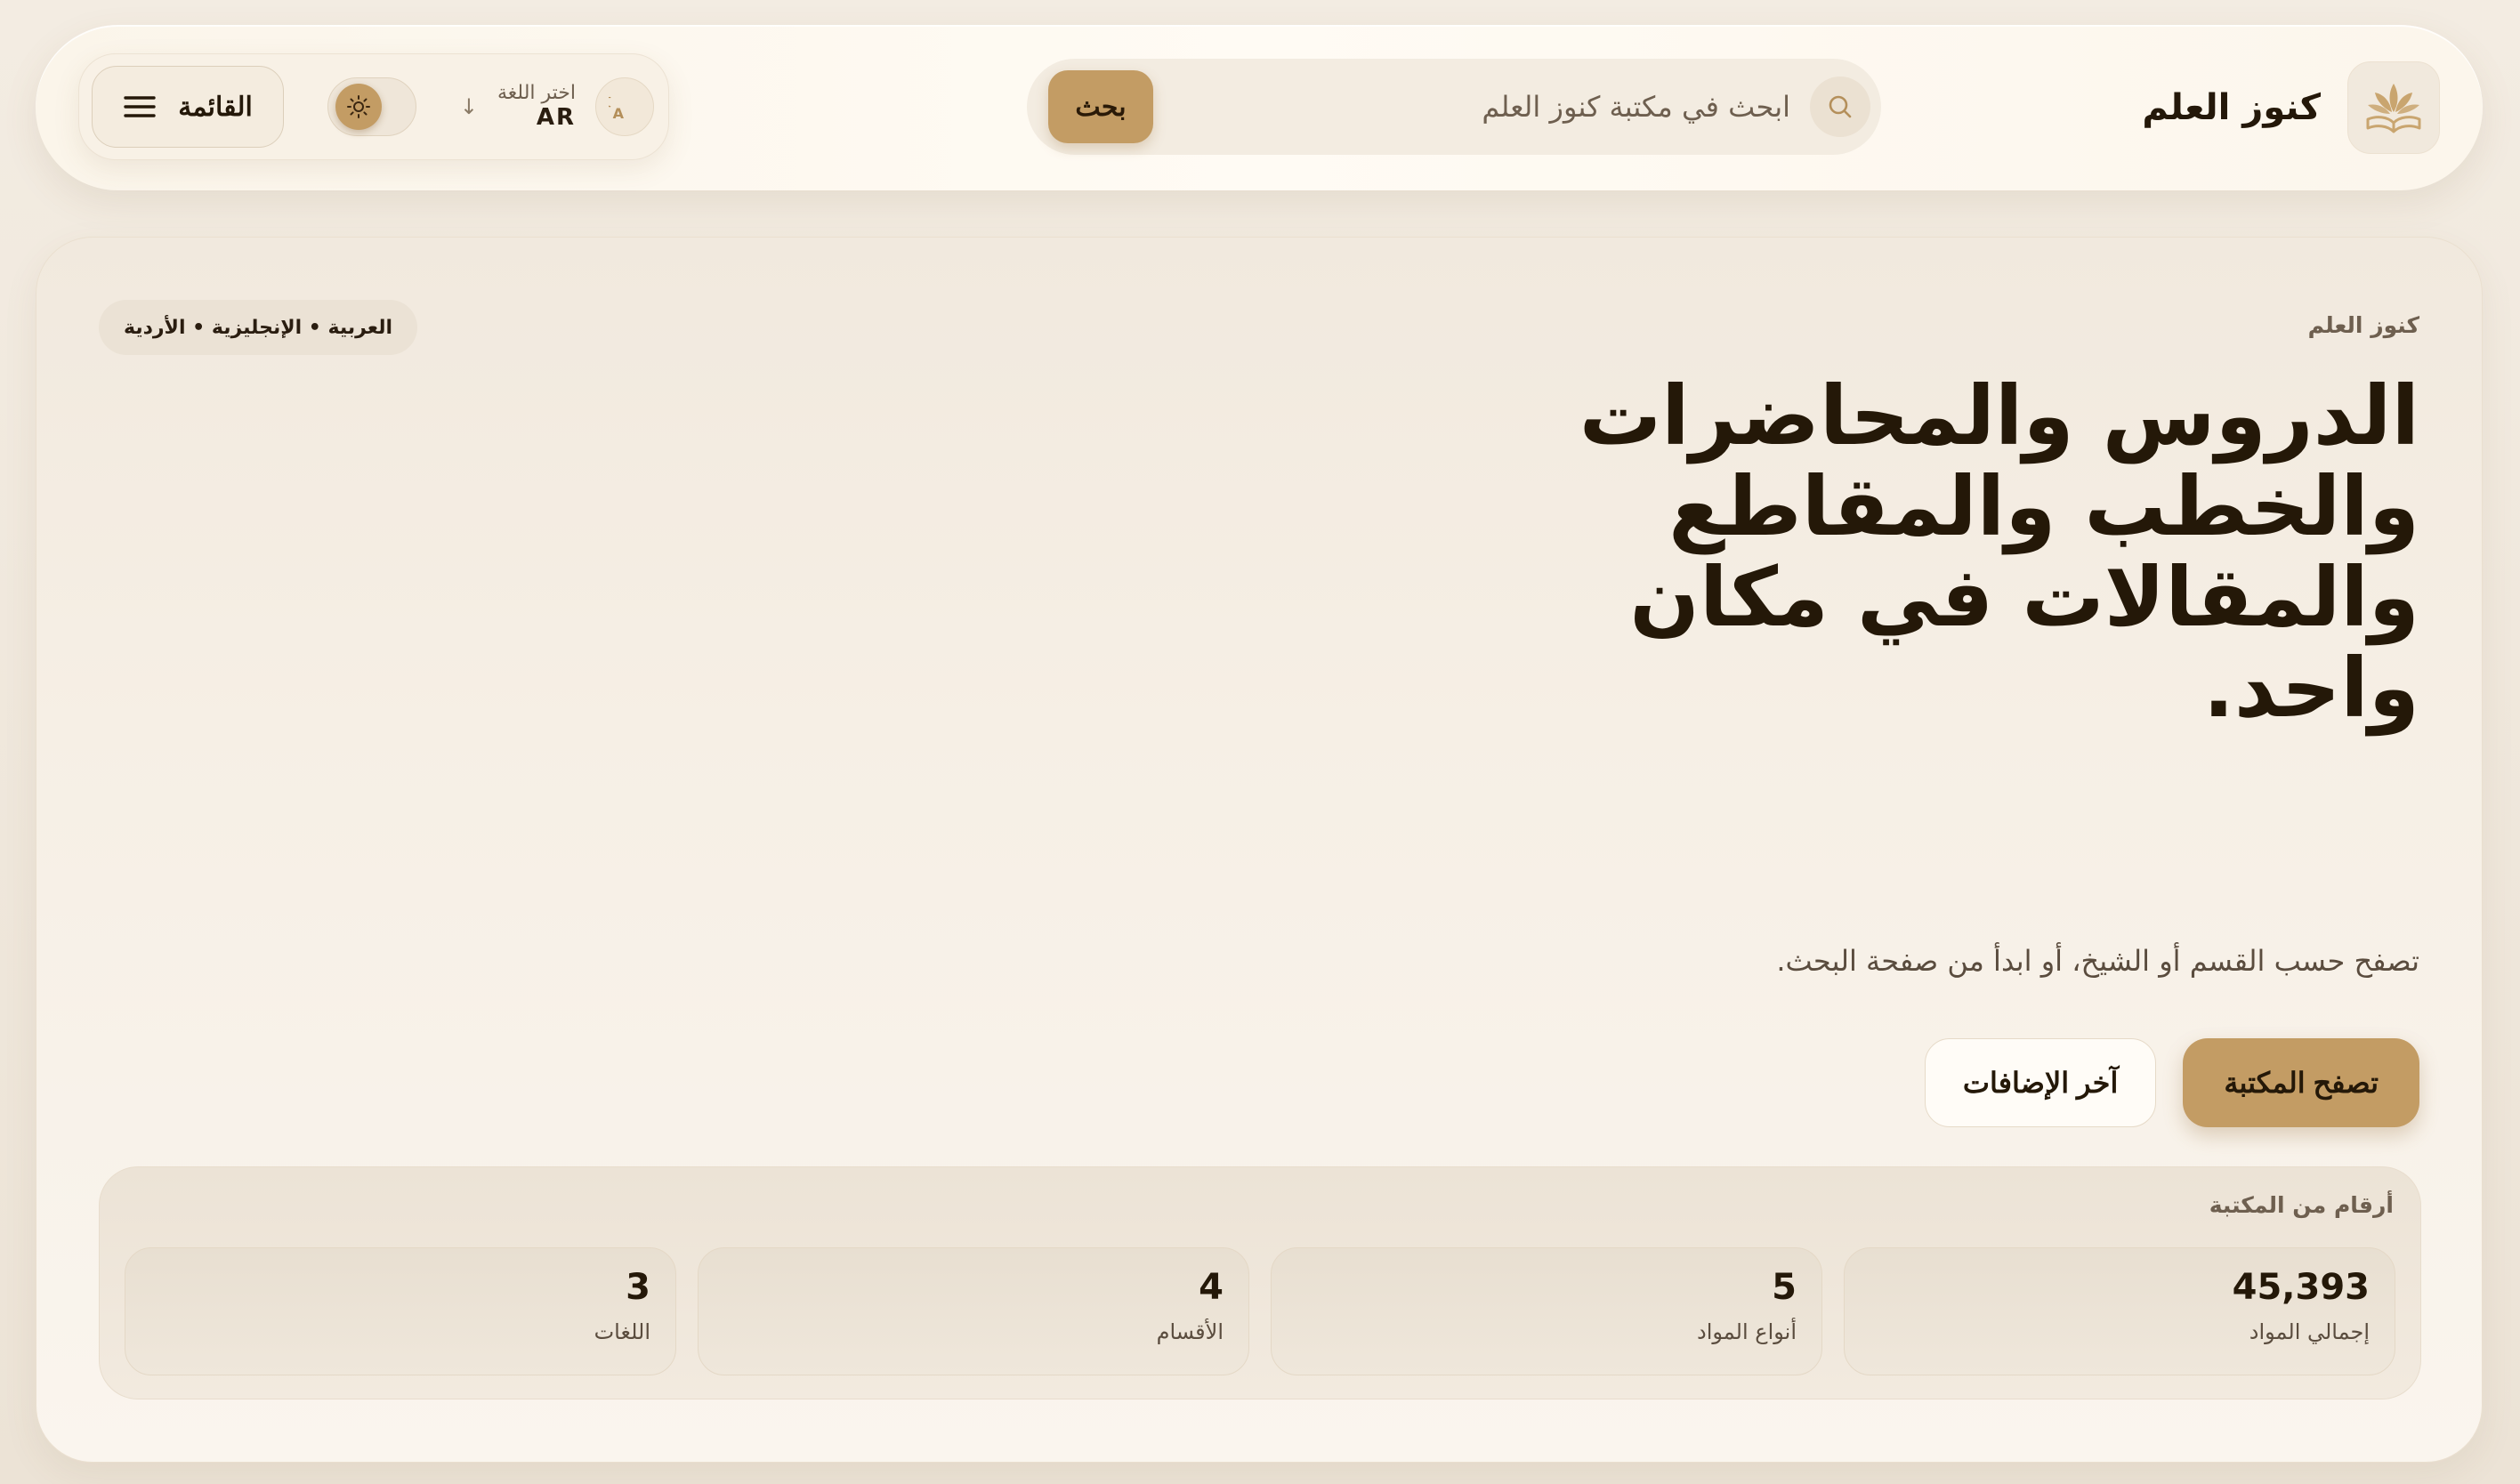 The width and height of the screenshot is (2520, 1484). Describe the element at coordinates (619, 113) in the screenshot. I see `svg-text: A` at that location.